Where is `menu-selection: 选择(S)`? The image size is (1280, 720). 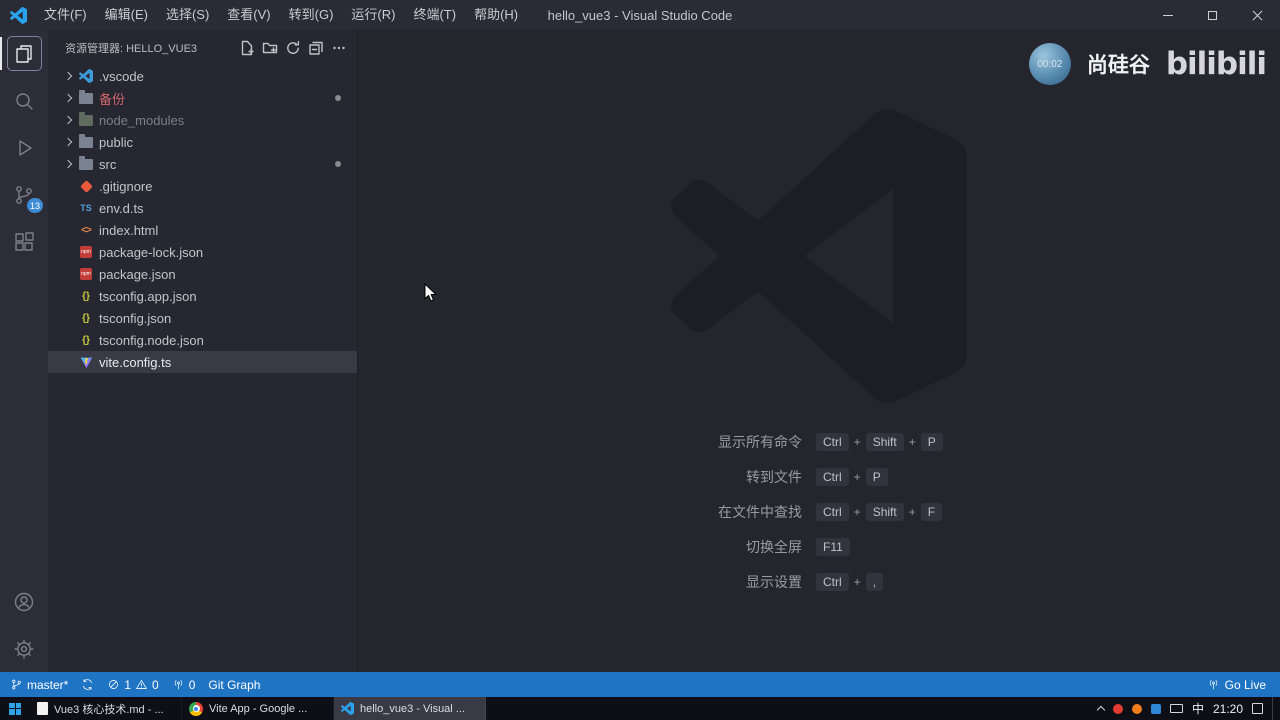
menu-selection: 选择(S) is located at coordinates (187, 15).